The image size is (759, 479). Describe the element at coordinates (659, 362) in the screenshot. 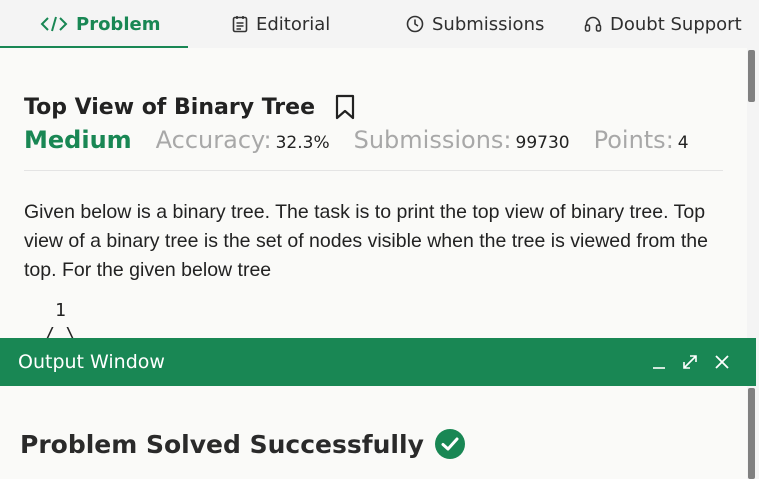

I see `minimize-button` at that location.